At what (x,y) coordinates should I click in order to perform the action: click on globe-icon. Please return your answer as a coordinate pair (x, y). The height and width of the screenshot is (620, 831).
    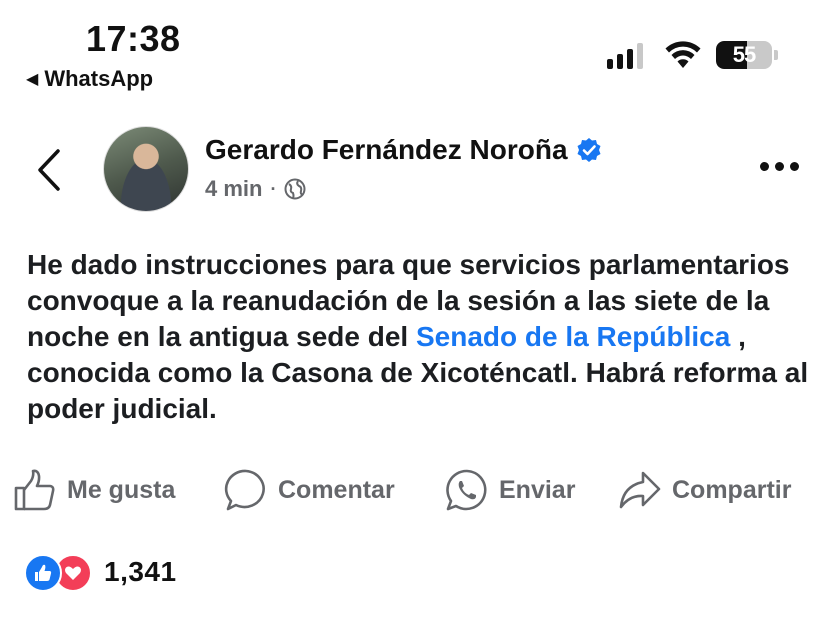
    Looking at the image, I should click on (295, 189).